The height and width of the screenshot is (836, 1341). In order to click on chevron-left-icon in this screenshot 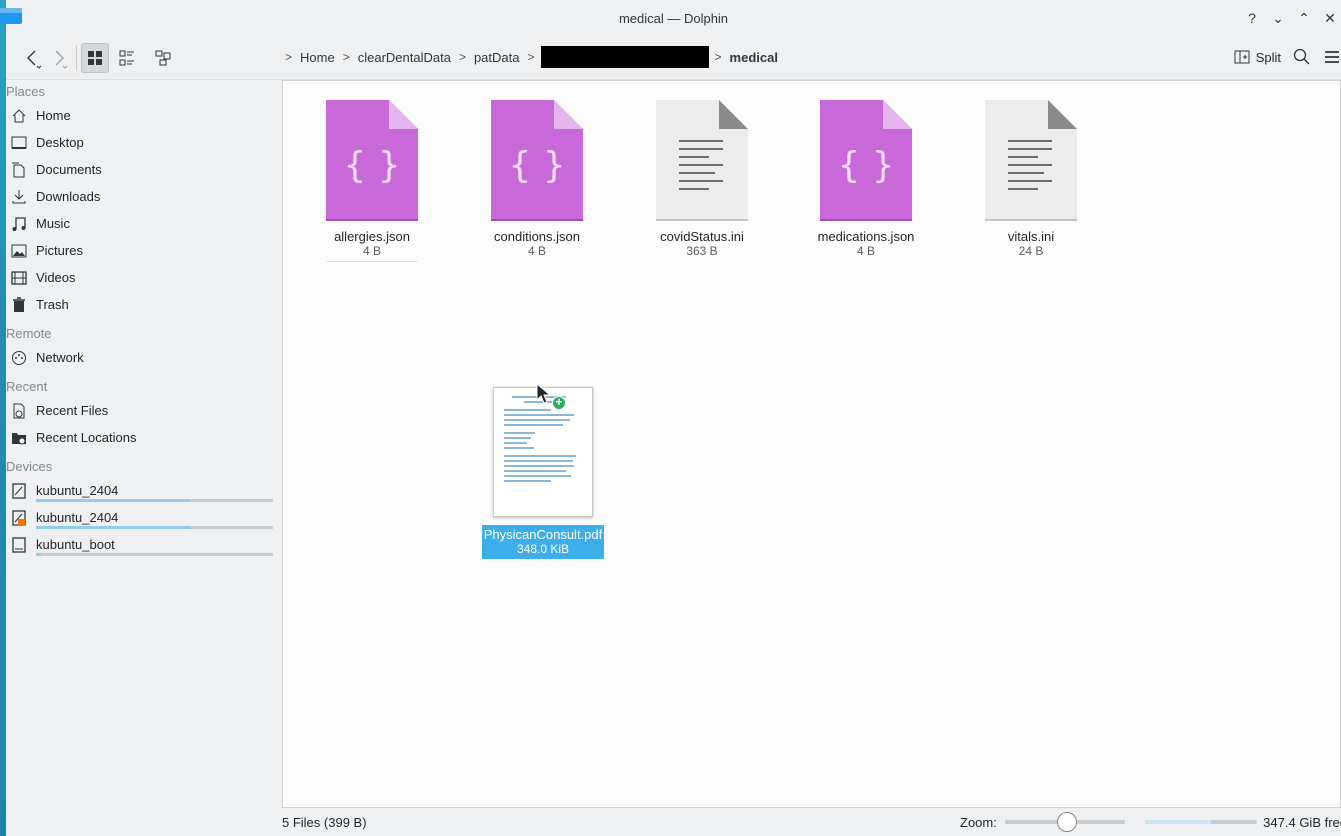, I will do `click(34, 59)`.